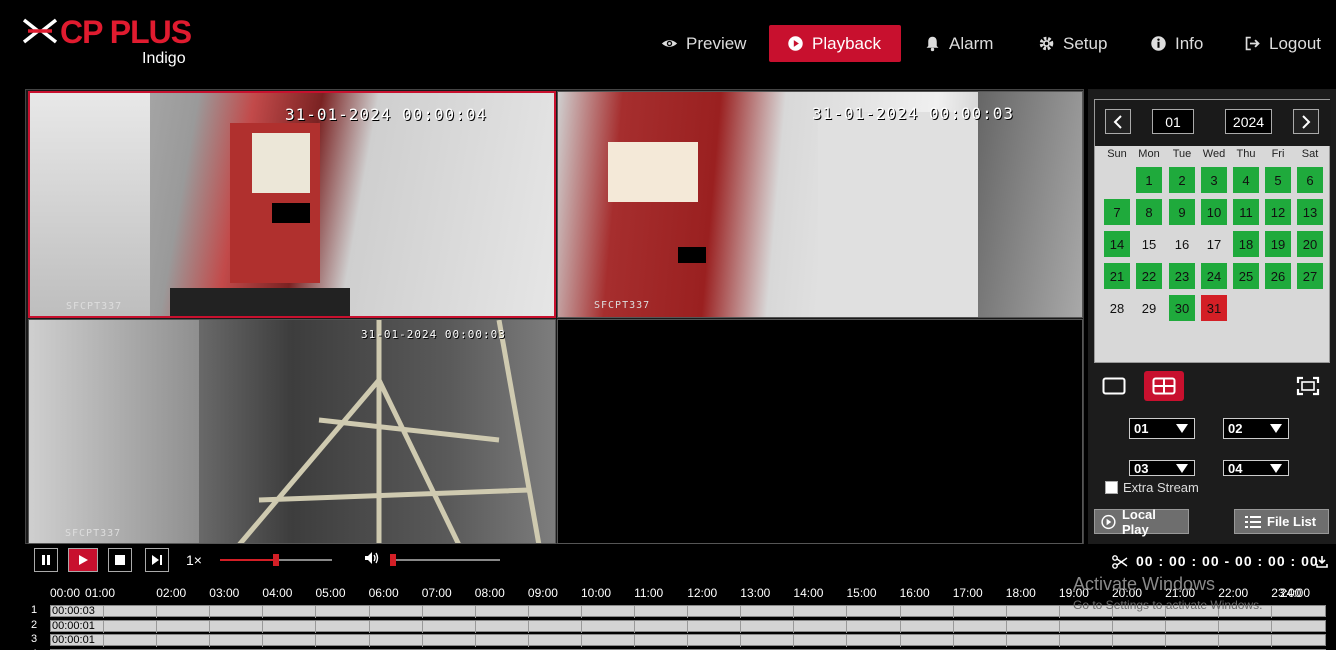  I want to click on single-screen-icon, so click(1114, 386).